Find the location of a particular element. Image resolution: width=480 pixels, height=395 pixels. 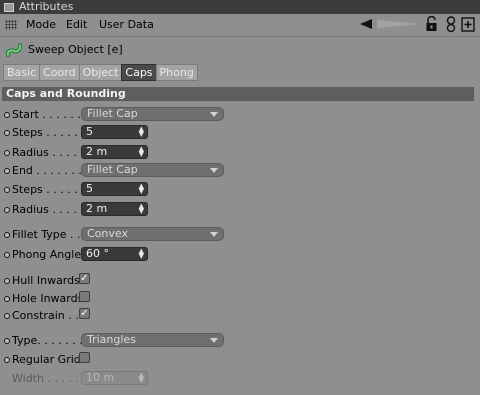

row-radius-start: Radius . . . . . . 2 m ▲ ▼ is located at coordinates (240, 152).